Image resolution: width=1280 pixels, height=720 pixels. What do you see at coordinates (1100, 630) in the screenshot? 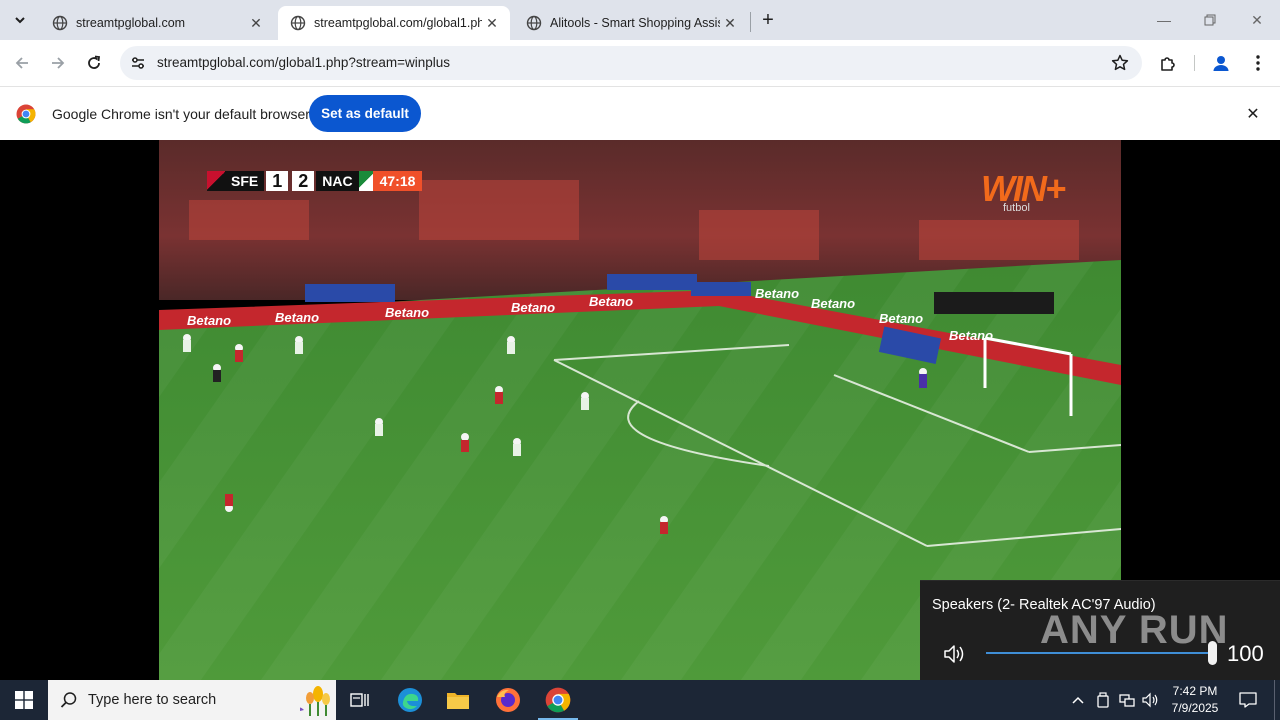
I see `volume-flyout: Speakers (2- Realtek AC'97 Audio) 100` at bounding box center [1100, 630].